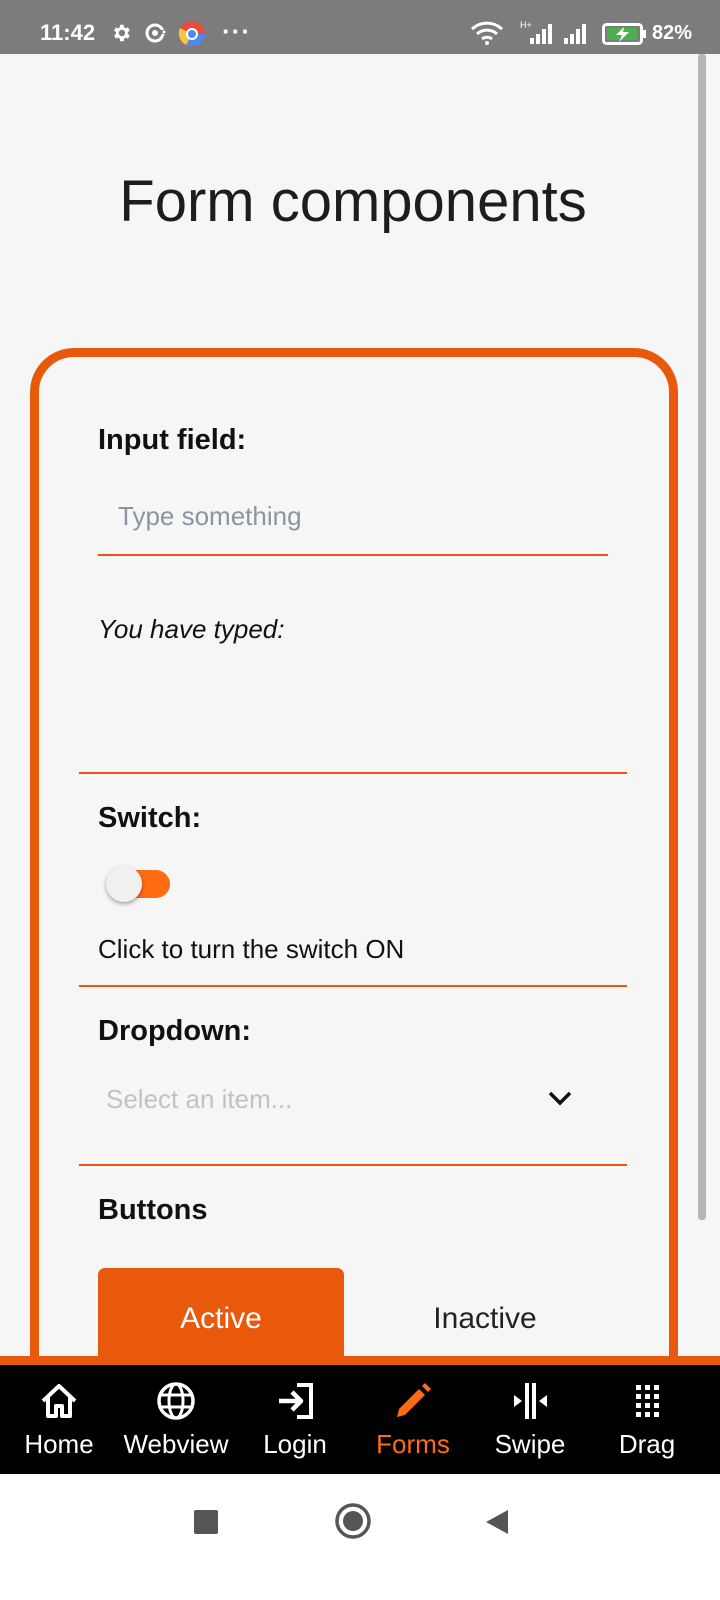 This screenshot has height=1600, width=720. I want to click on swipe-icon, so click(530, 1401).